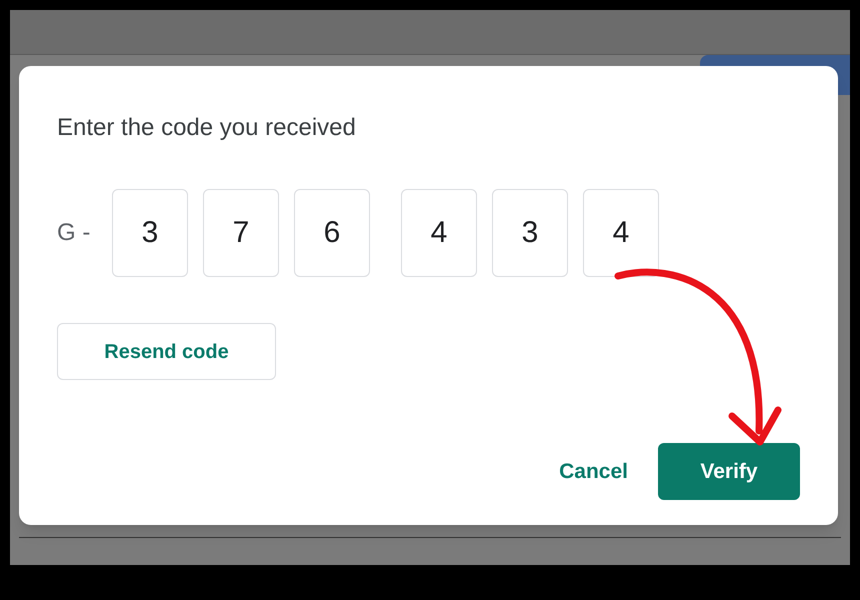 The width and height of the screenshot is (860, 600). What do you see at coordinates (206, 128) in the screenshot?
I see `dialog-title: Enter the code you received` at bounding box center [206, 128].